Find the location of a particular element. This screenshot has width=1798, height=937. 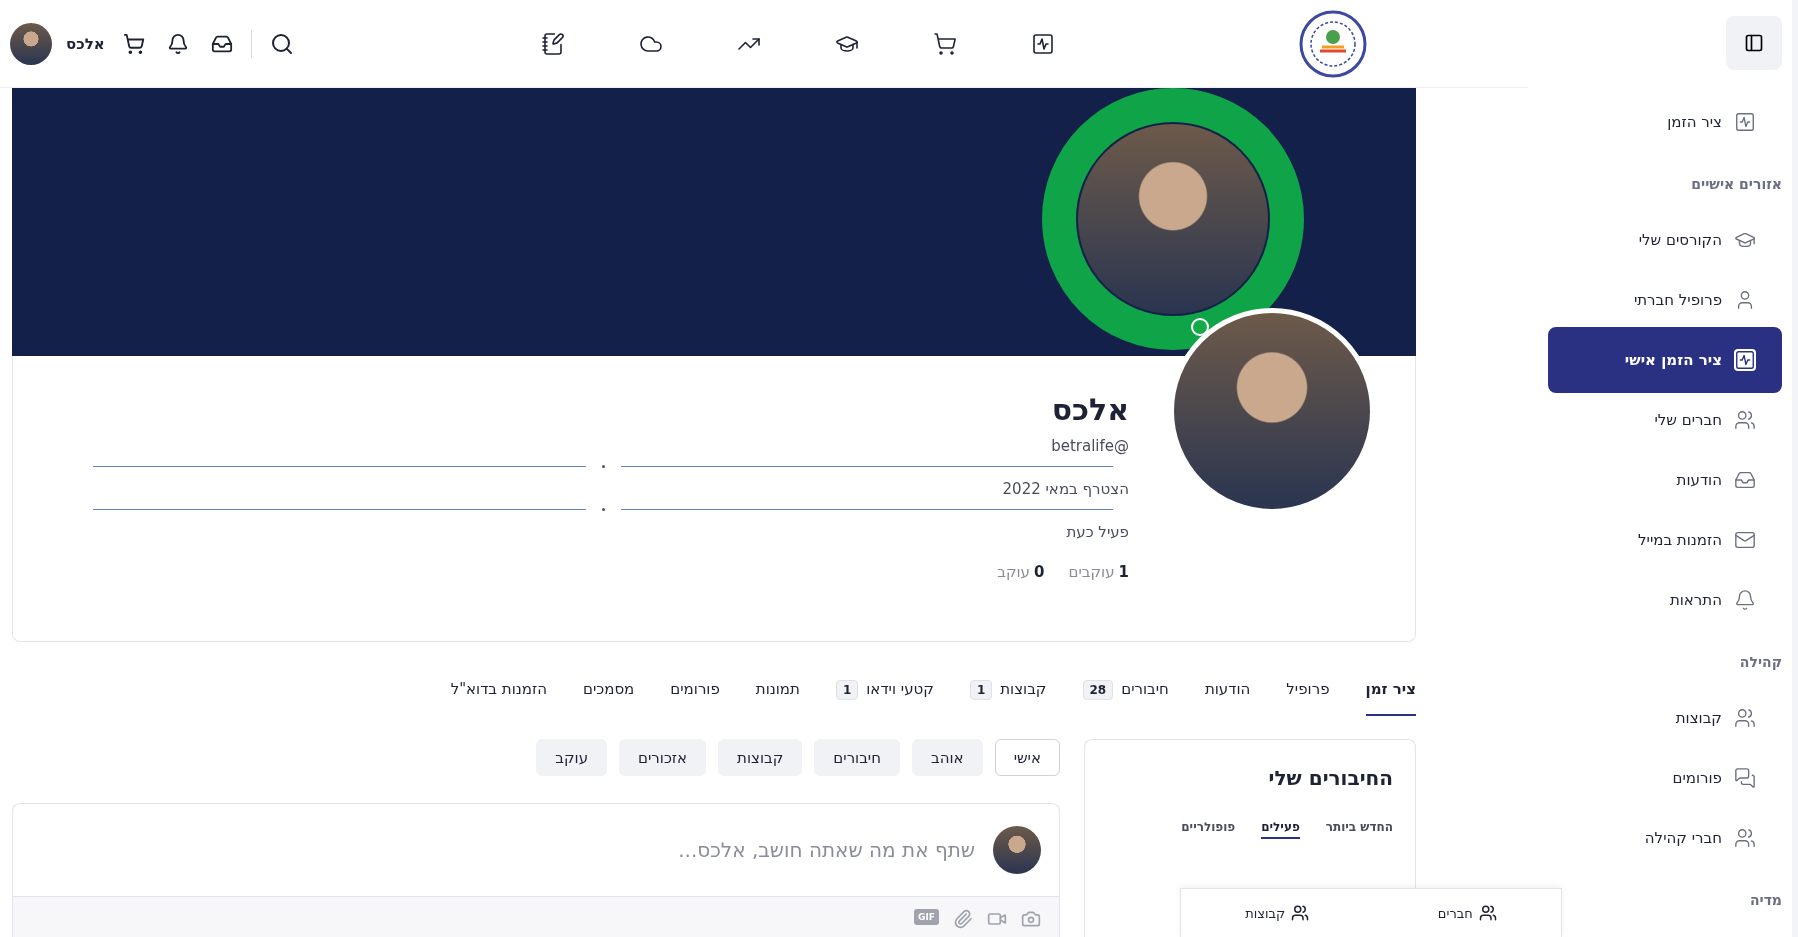

profile-tab: פורומים is located at coordinates (695, 695).